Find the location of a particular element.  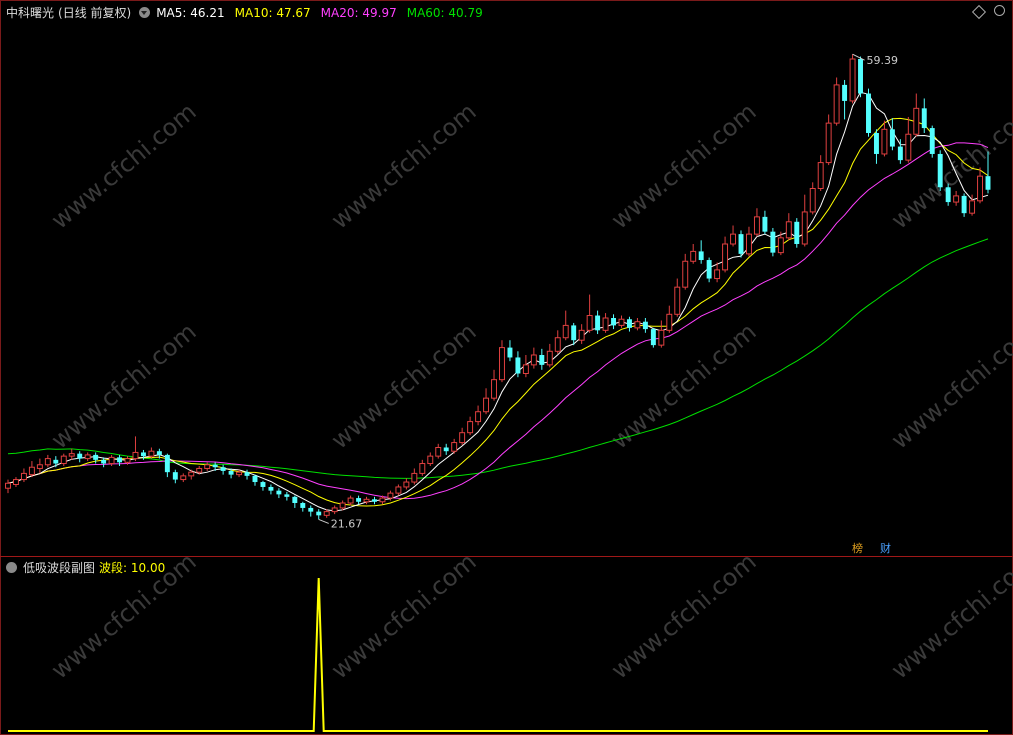

finance-badge: 财 is located at coordinates (885, 548).